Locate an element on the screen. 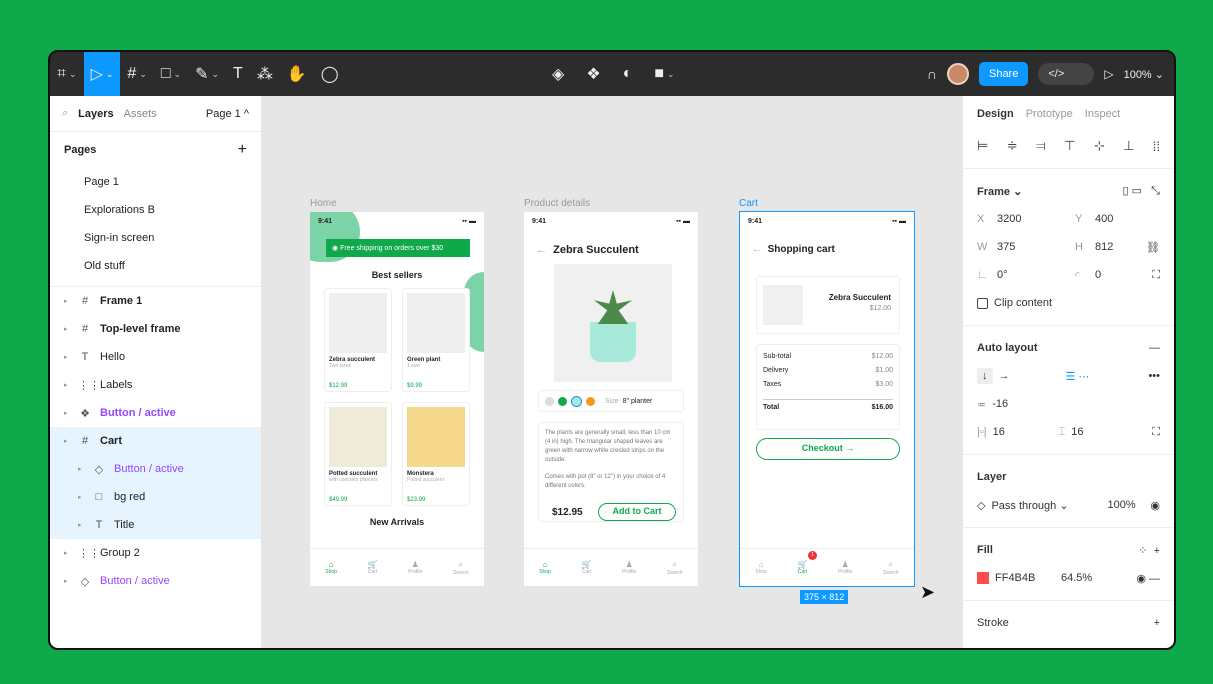 This screenshot has width=1213, height=684. layer-item: ▸ T Title is located at coordinates (155, 525).